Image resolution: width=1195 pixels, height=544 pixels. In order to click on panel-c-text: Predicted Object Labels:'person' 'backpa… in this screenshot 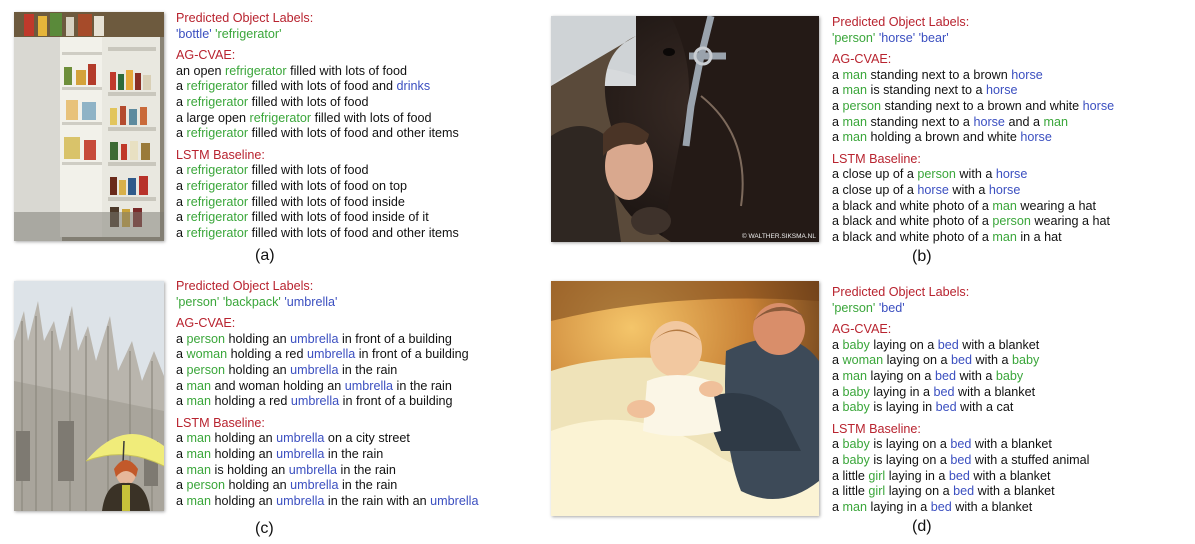, I will do `click(327, 394)`.